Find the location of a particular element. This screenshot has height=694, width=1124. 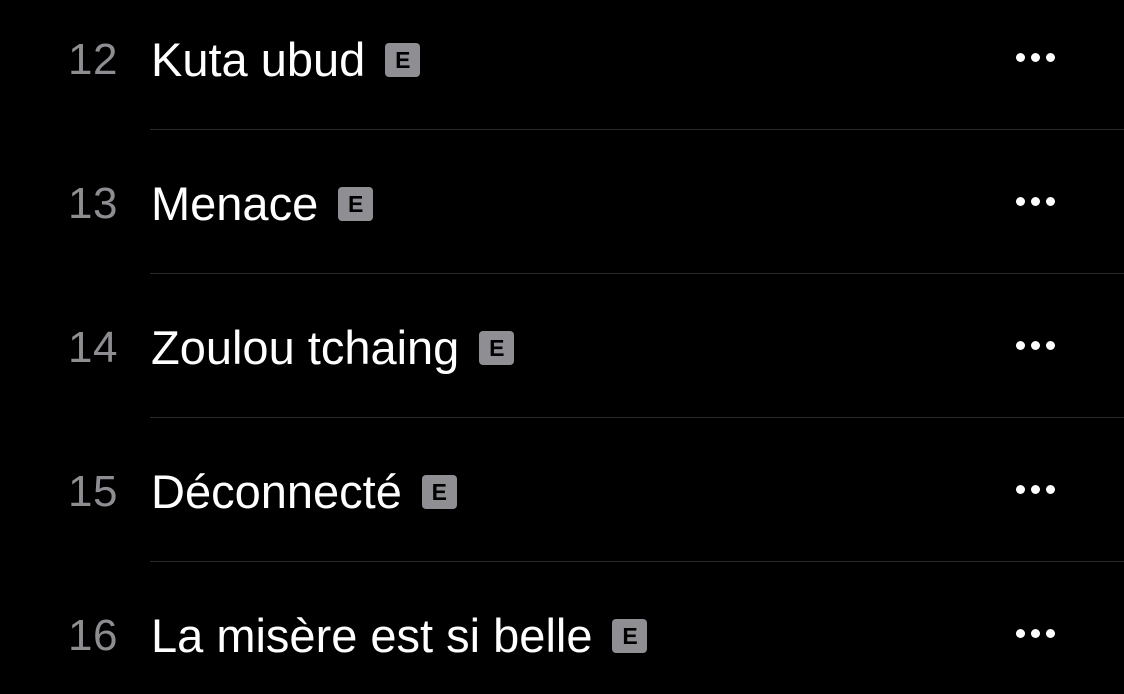

track-title-group: Menace E is located at coordinates (262, 204).